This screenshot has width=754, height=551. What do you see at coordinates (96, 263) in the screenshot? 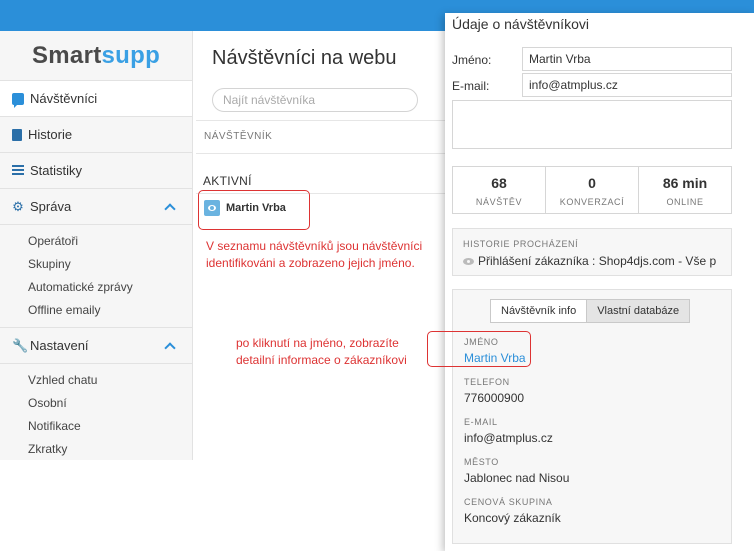
I see `submenu-item-skupiny: Skupiny` at bounding box center [96, 263].